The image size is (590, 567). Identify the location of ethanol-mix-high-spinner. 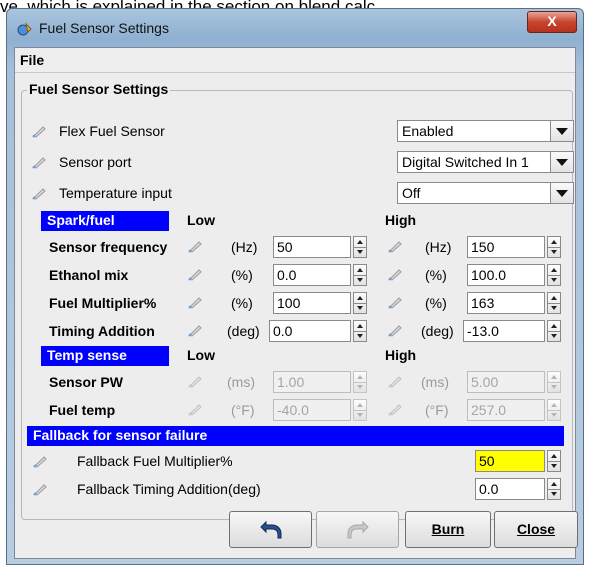
(554, 275).